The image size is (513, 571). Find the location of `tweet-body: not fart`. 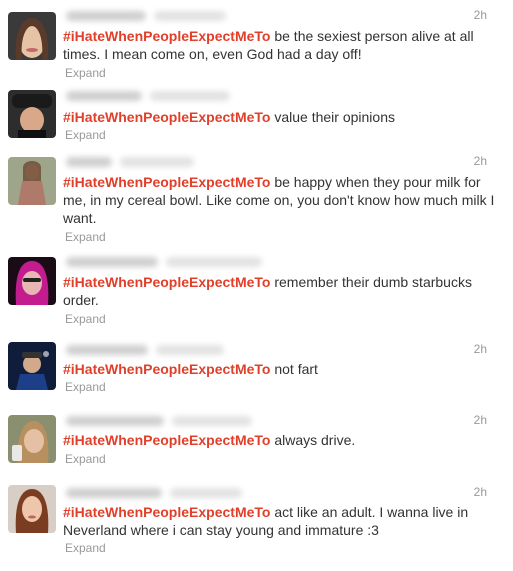

tweet-body: not fart is located at coordinates (294, 369).